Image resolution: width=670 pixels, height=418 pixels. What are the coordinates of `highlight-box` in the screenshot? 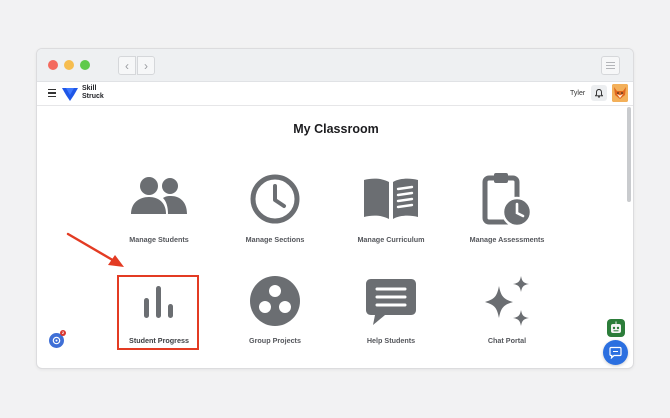 It's located at (158, 312).